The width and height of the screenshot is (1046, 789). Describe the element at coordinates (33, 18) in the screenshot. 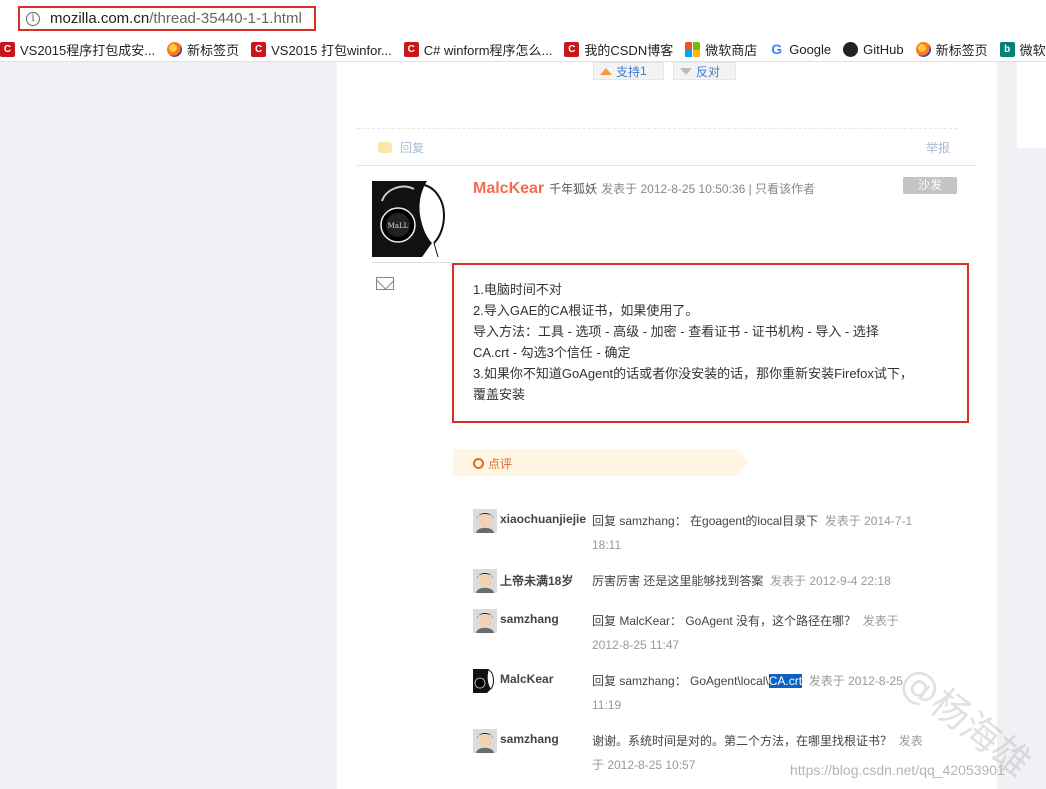

I see `info-icon: i` at that location.